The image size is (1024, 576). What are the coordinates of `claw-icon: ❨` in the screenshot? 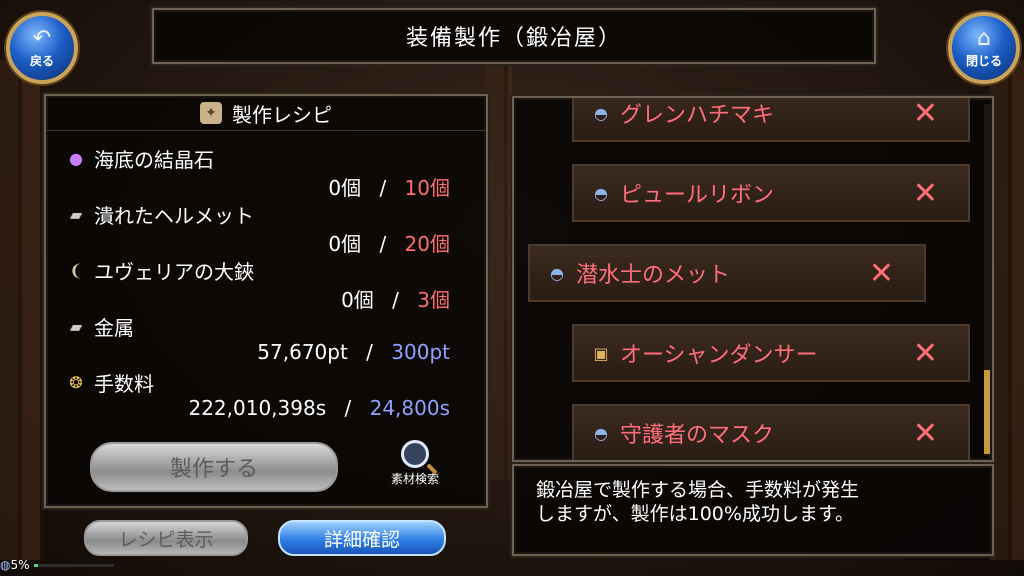 It's located at (76, 270).